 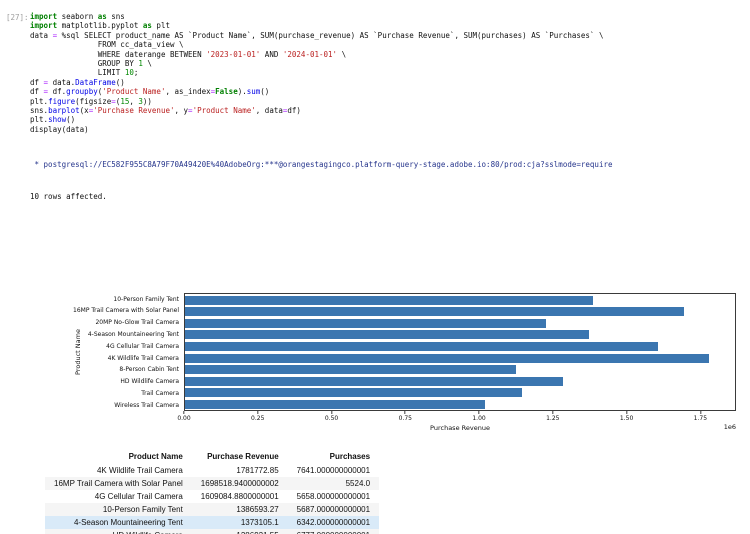 I want to click on y-tick-label: Wireless Trail Camera, so click(x=146, y=405).